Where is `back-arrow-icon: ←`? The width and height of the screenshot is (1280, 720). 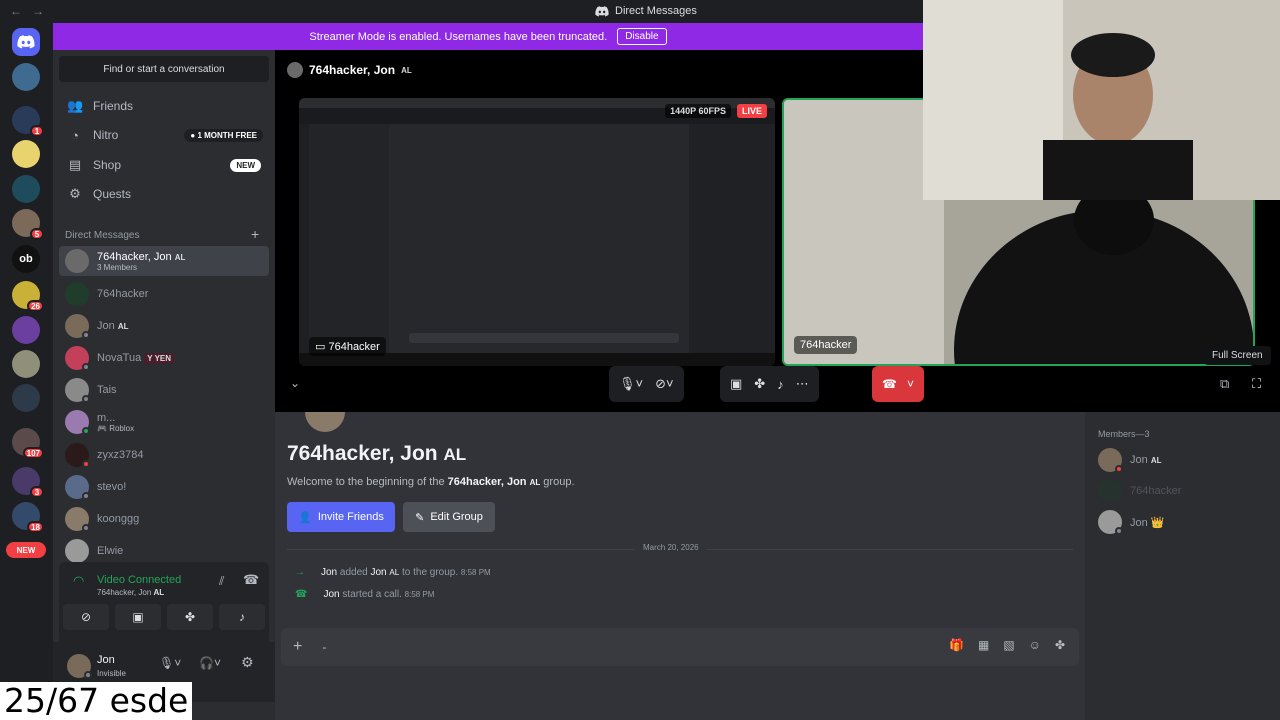
back-arrow-icon: ← is located at coordinates (16, 11).